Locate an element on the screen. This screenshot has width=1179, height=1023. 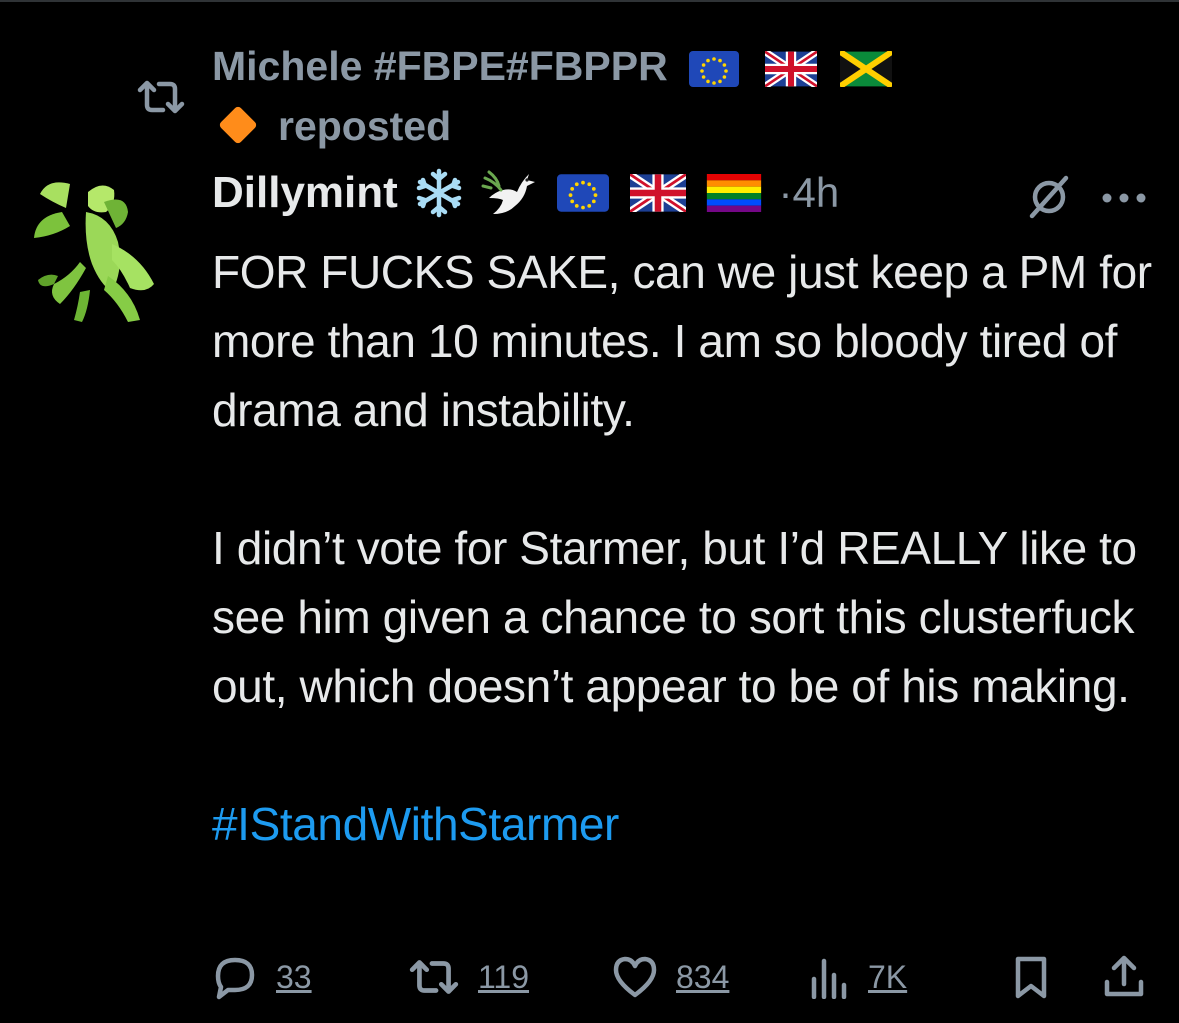
reposted-label-line: reposted is located at coordinates (334, 126).